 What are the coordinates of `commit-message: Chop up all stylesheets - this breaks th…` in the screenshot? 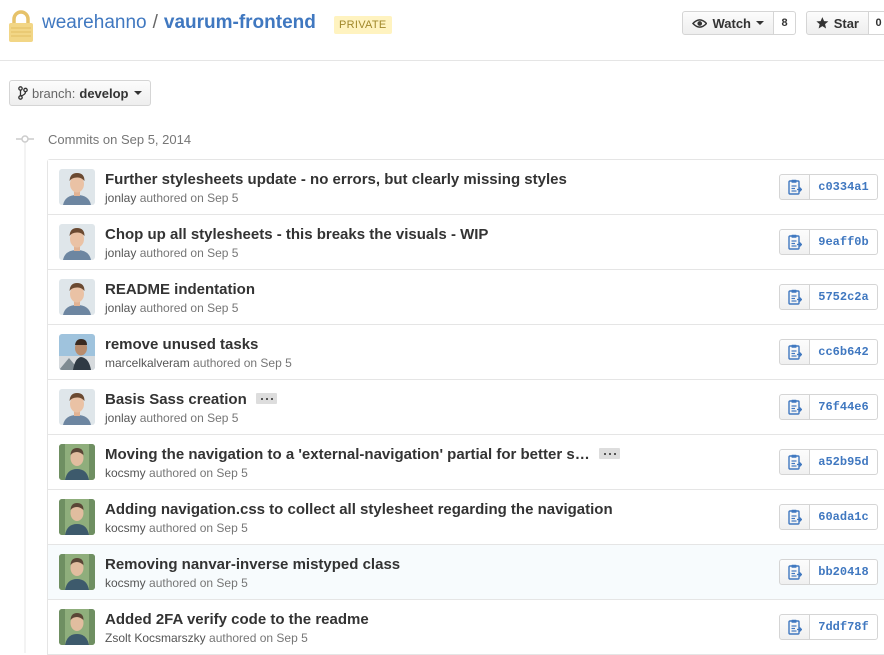 It's located at (296, 234).